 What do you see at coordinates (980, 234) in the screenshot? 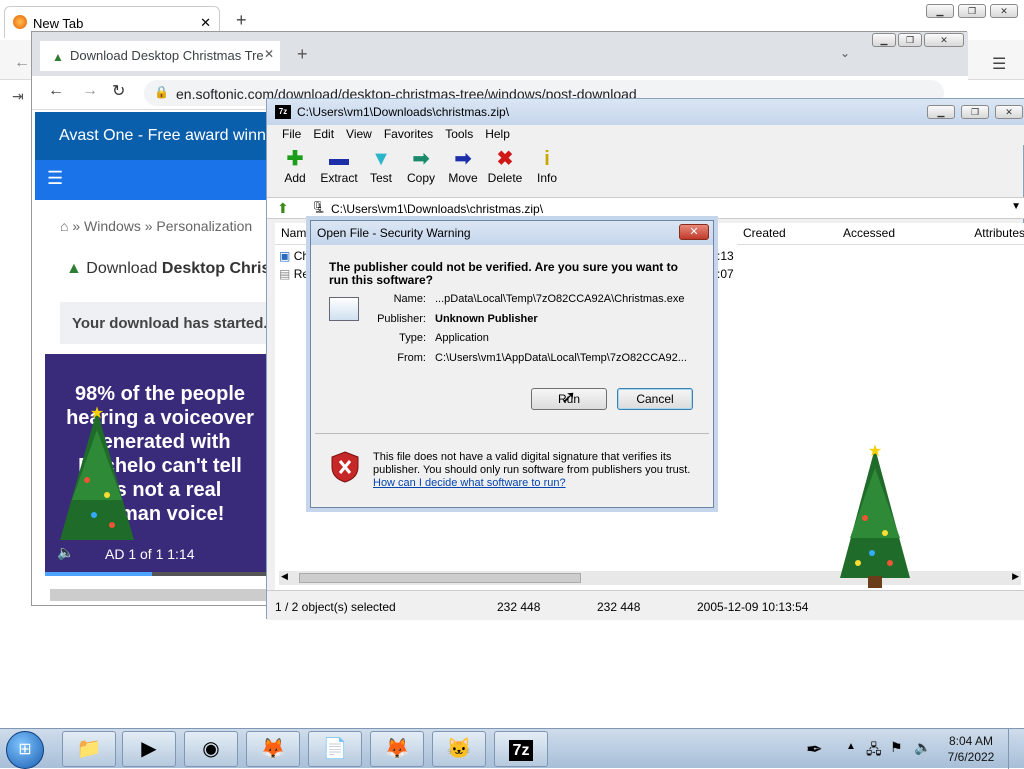
I see `column-attributes: Attributes` at bounding box center [980, 234].